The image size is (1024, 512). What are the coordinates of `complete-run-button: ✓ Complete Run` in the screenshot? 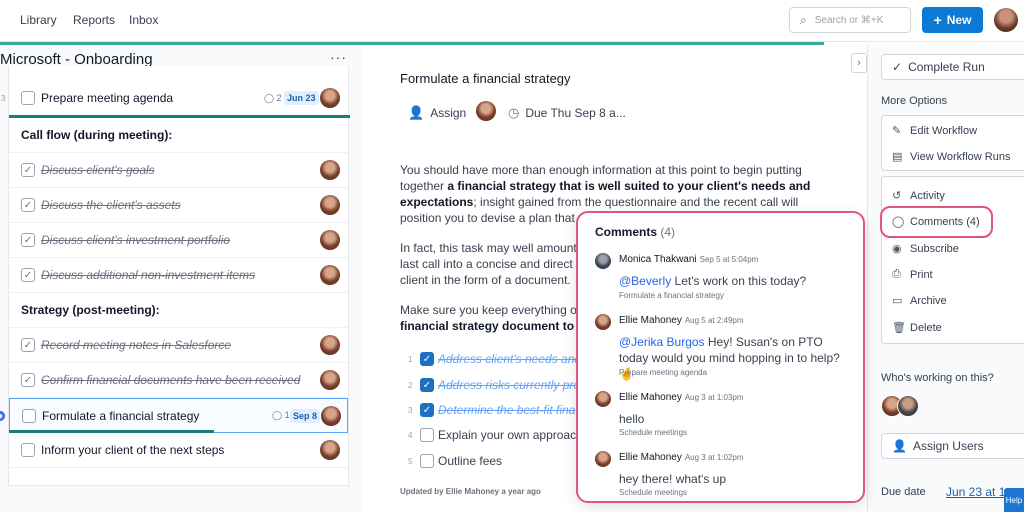 It's located at (952, 67).